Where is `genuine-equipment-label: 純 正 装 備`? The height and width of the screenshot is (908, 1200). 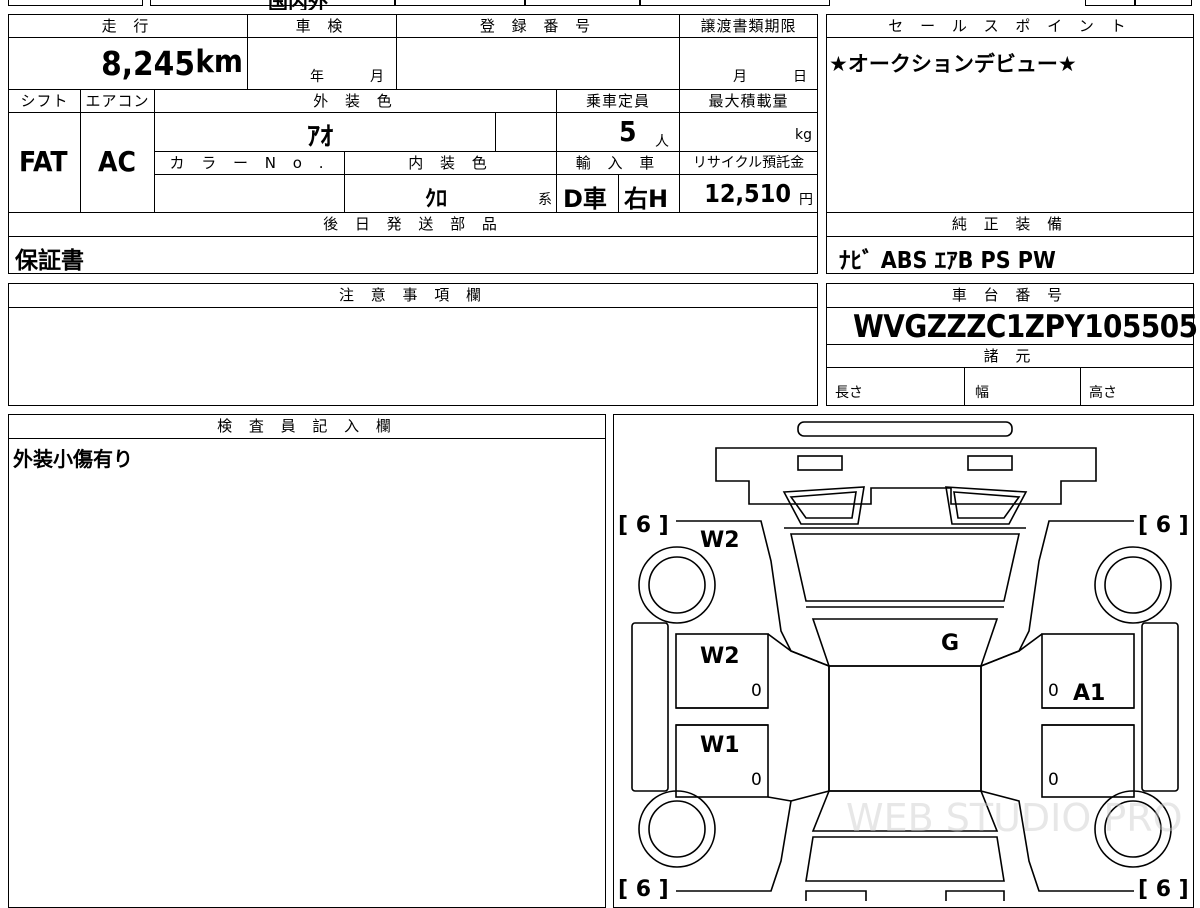 genuine-equipment-label: 純 正 装 備 is located at coordinates (1010, 224).